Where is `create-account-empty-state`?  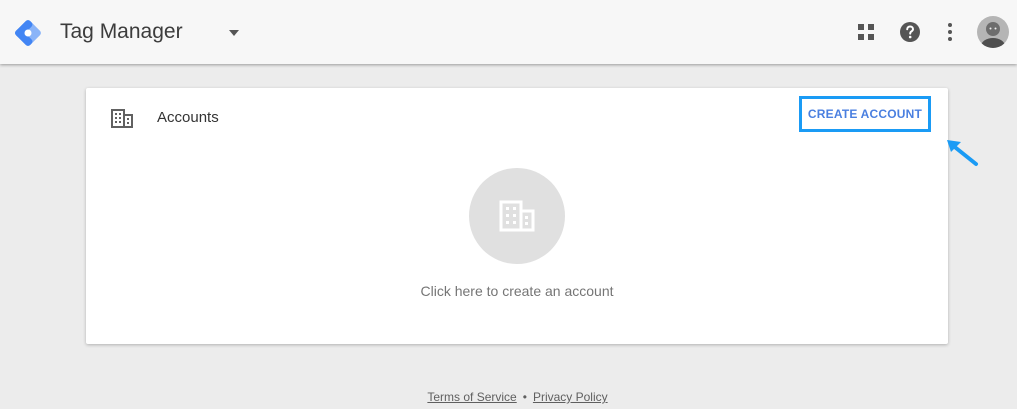 create-account-empty-state is located at coordinates (517, 216).